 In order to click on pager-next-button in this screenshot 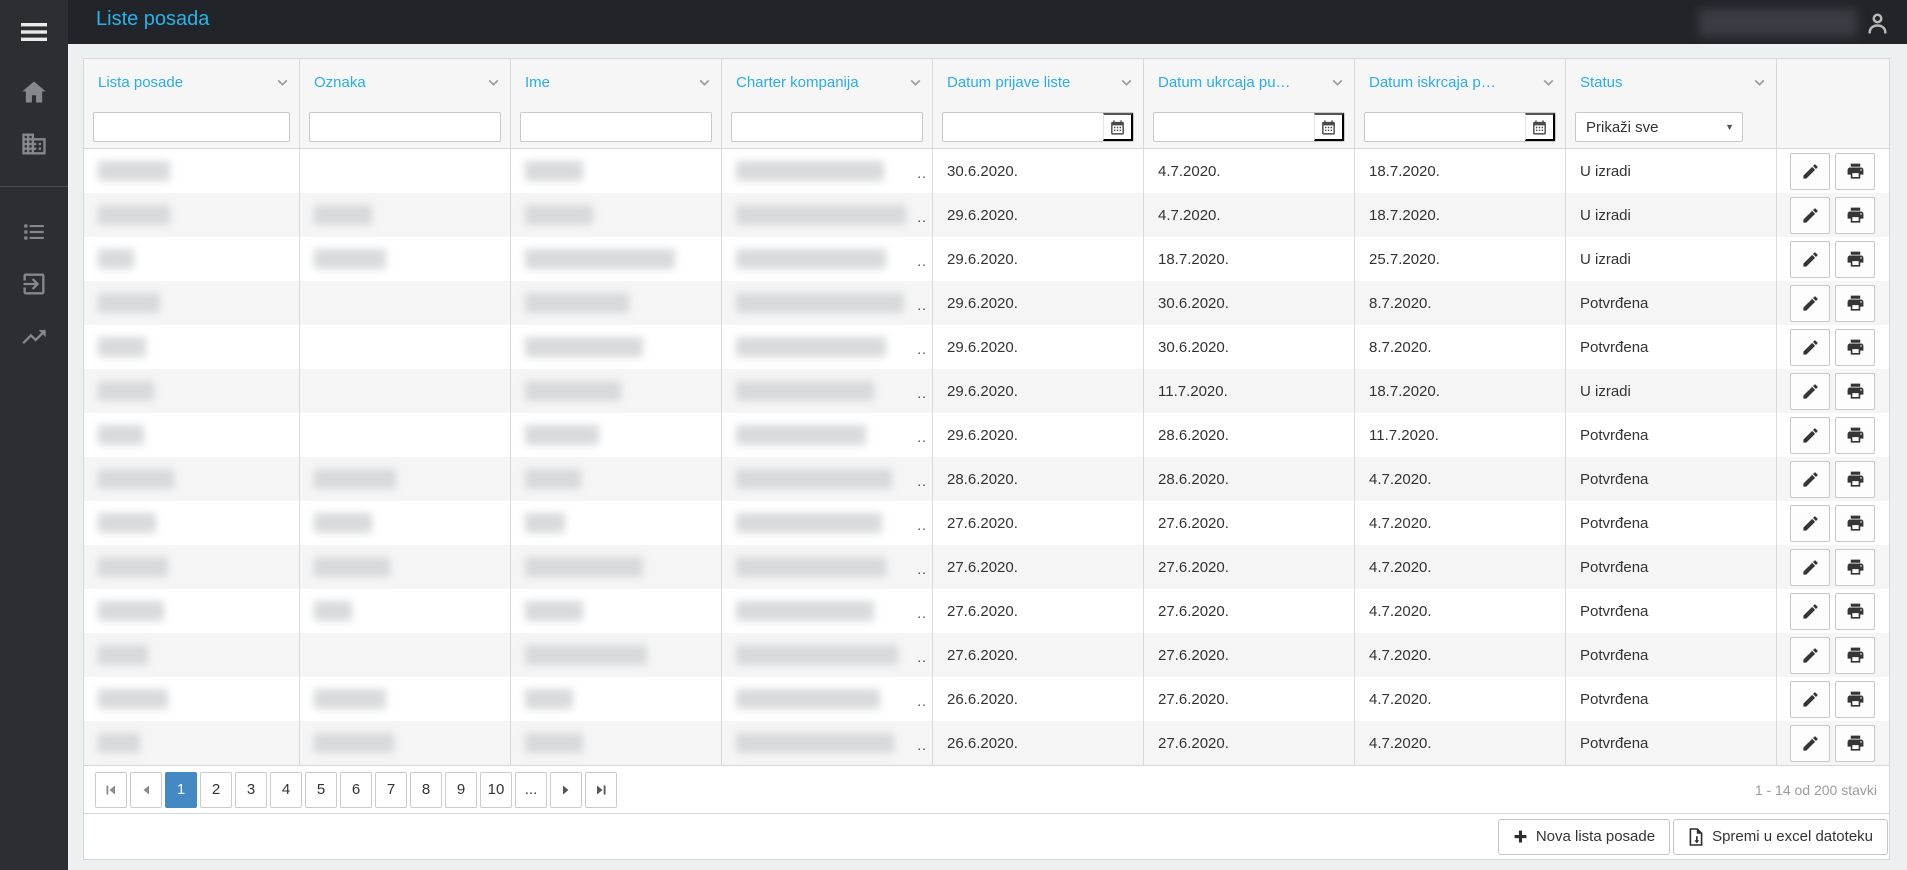, I will do `click(566, 789)`.